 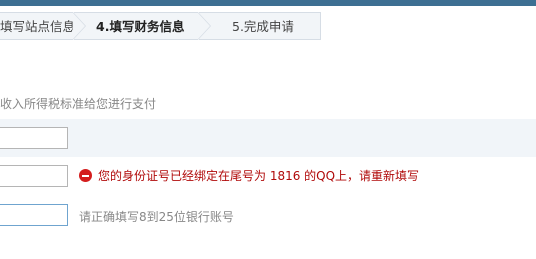 What do you see at coordinates (156, 217) in the screenshot?
I see `bank-account-hint: 请正确填写8到25位银行账号` at bounding box center [156, 217].